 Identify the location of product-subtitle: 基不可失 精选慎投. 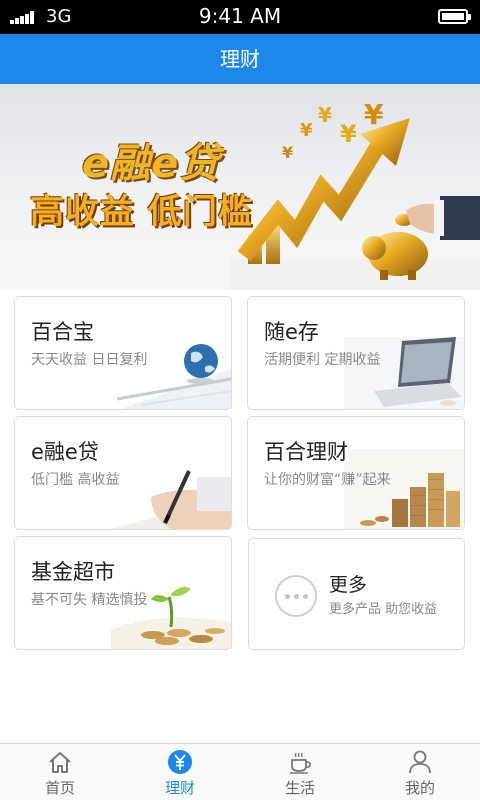
(89, 600).